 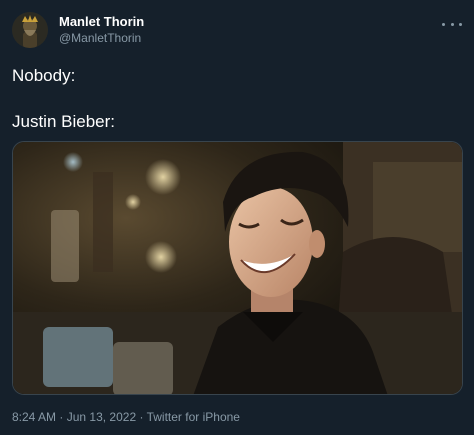 What do you see at coordinates (193, 417) in the screenshot?
I see `tweet-source: Twitter for iPhone` at bounding box center [193, 417].